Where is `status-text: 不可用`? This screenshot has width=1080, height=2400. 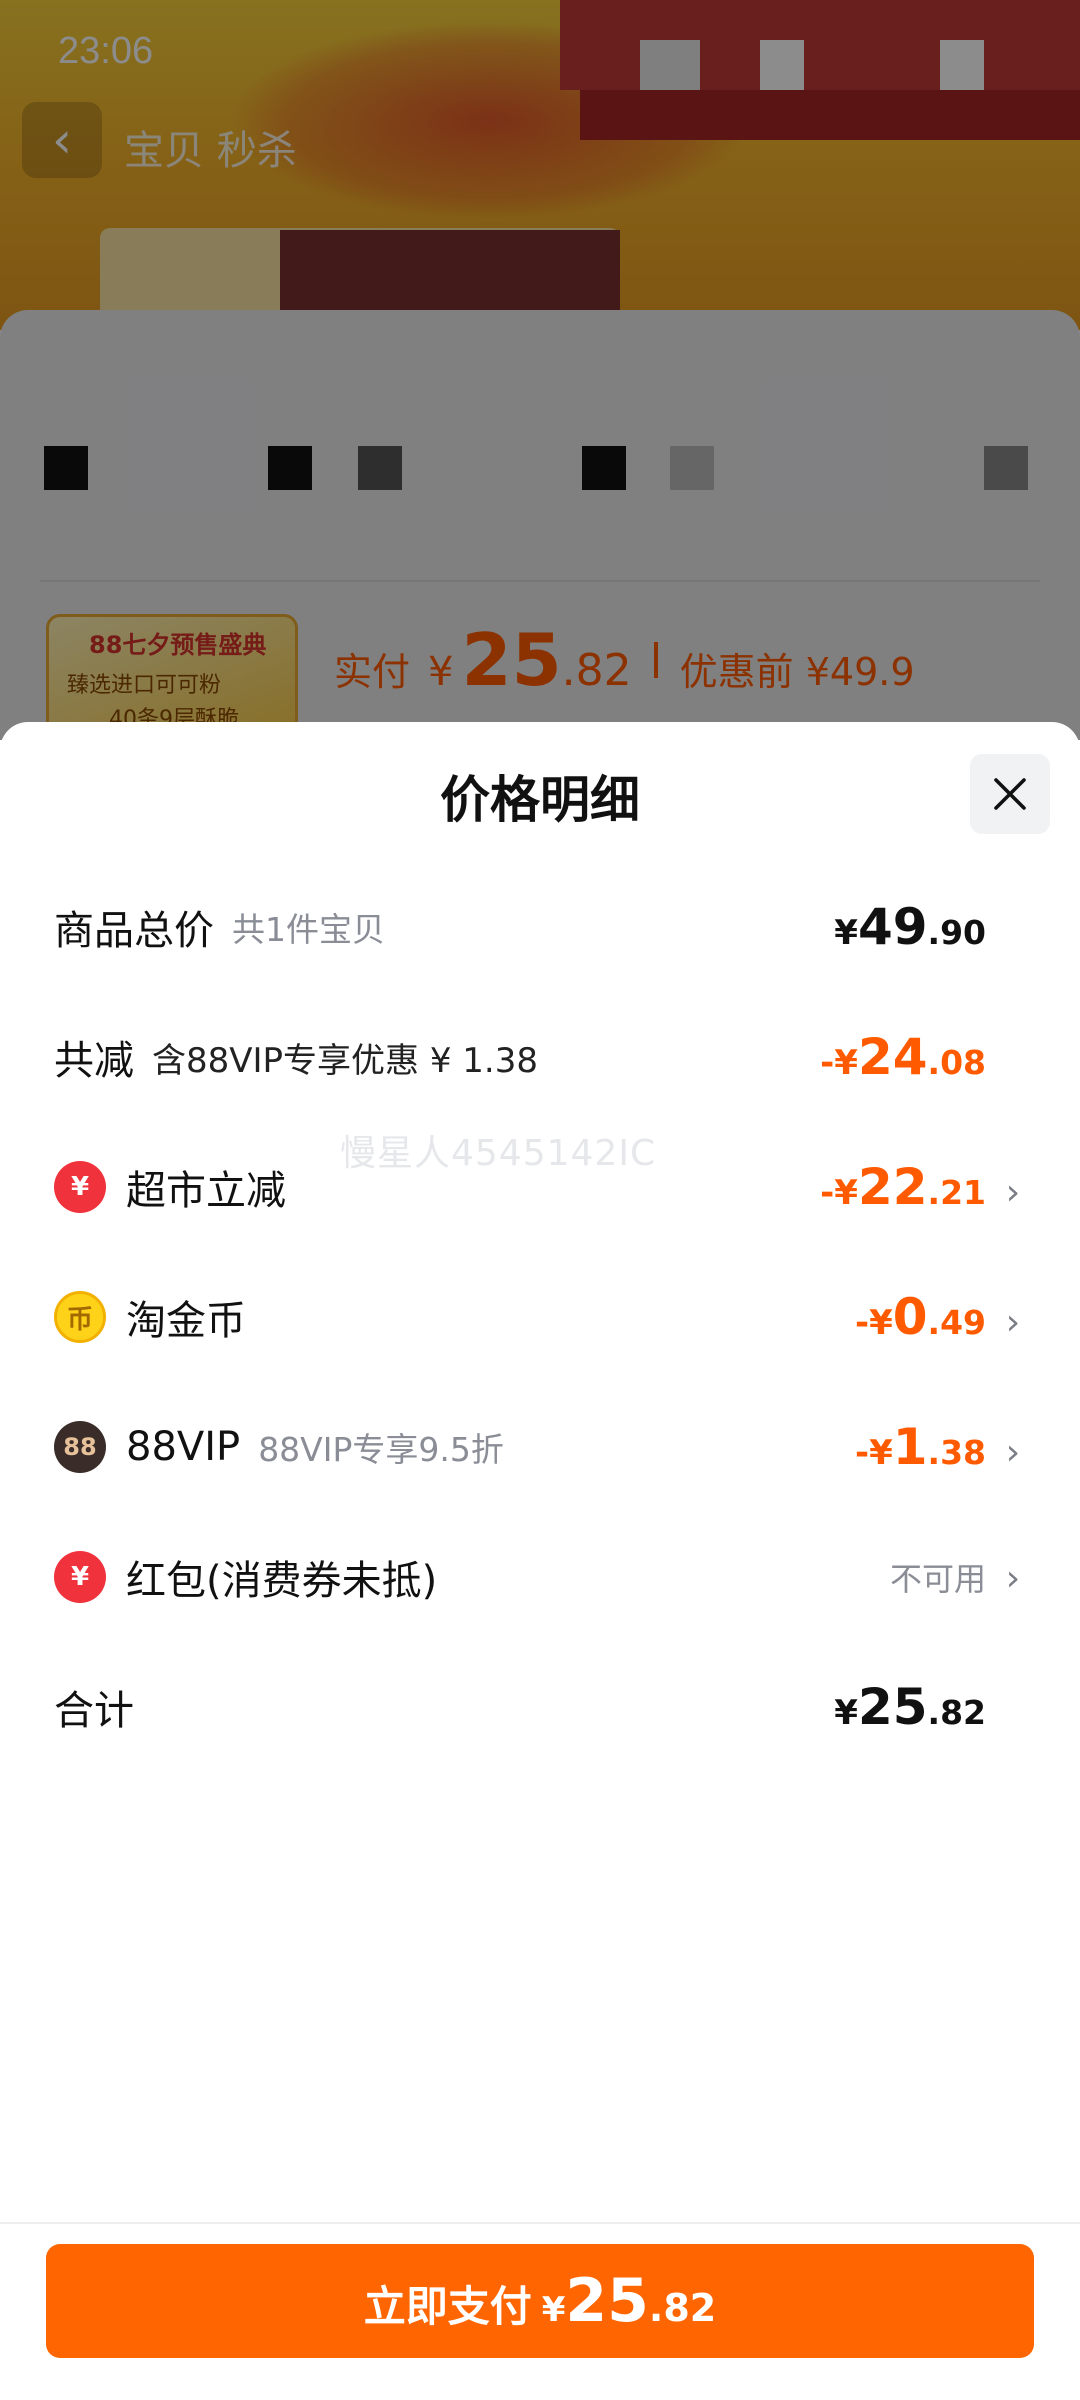
status-text: 不可用 is located at coordinates (937, 1579).